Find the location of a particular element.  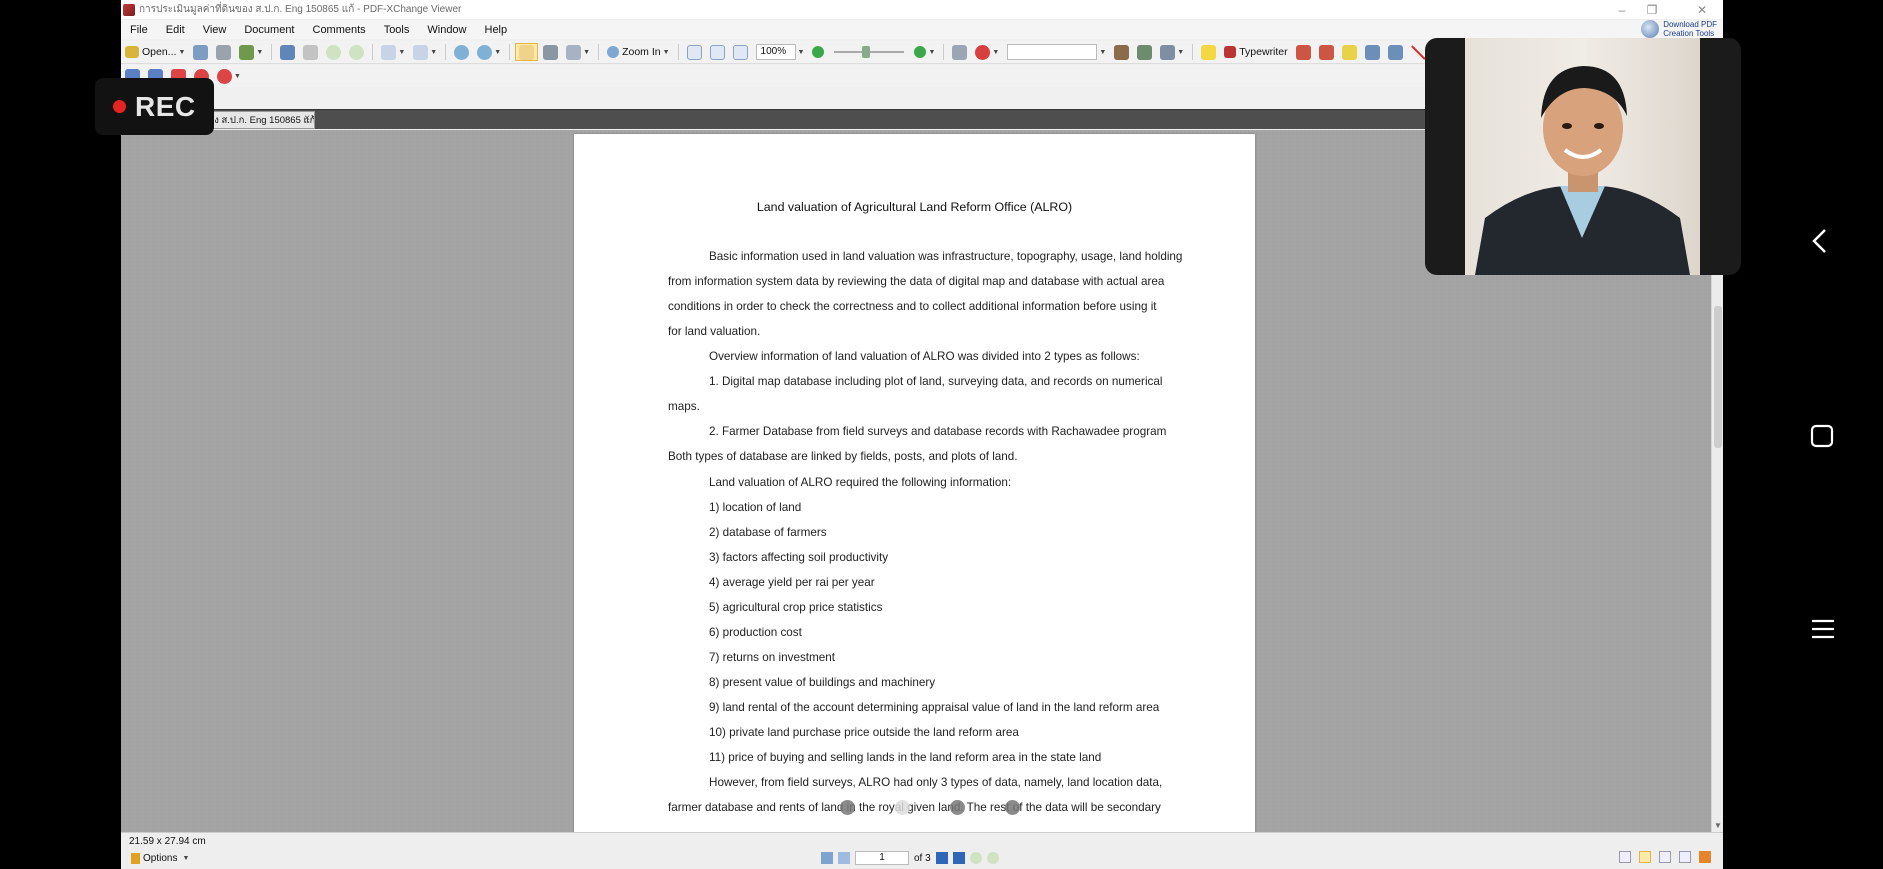

typewriter-button: Typewriter is located at coordinates (1255, 52).